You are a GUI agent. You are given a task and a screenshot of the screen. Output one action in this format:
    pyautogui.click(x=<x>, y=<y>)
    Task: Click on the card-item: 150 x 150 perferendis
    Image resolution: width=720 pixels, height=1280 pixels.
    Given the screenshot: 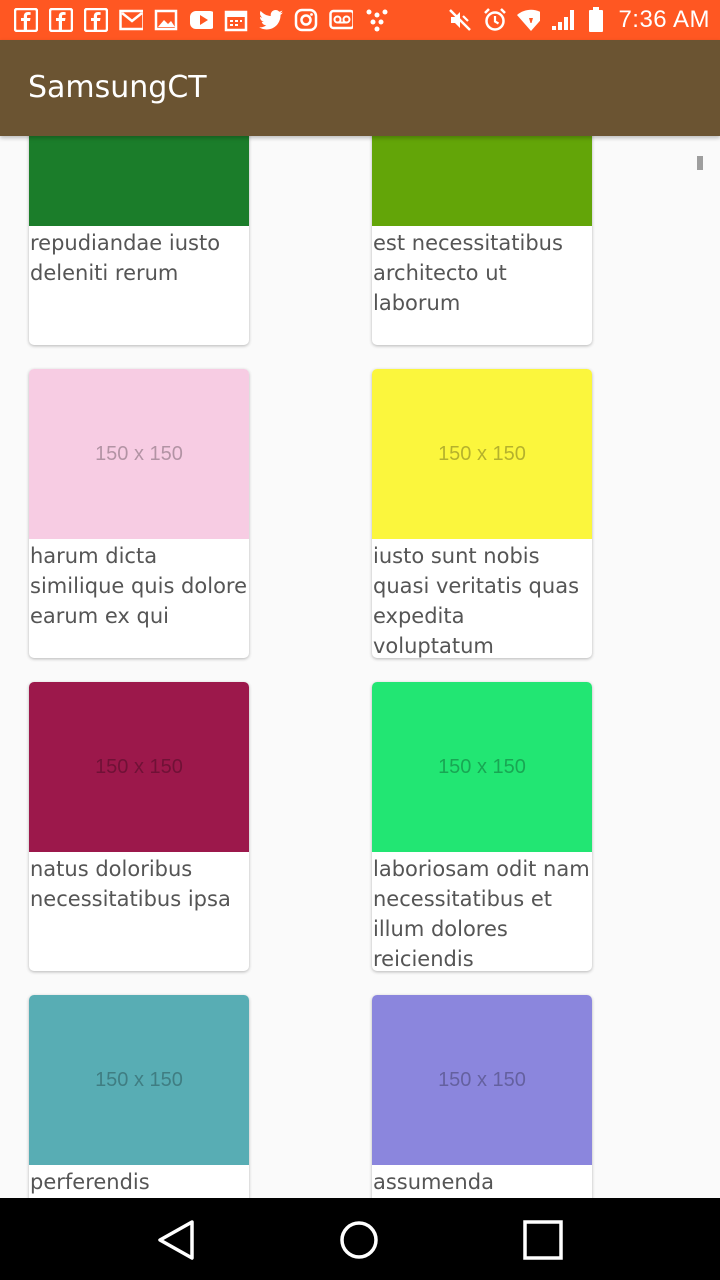 What is the action you would take?
    pyautogui.click(x=139, y=1096)
    